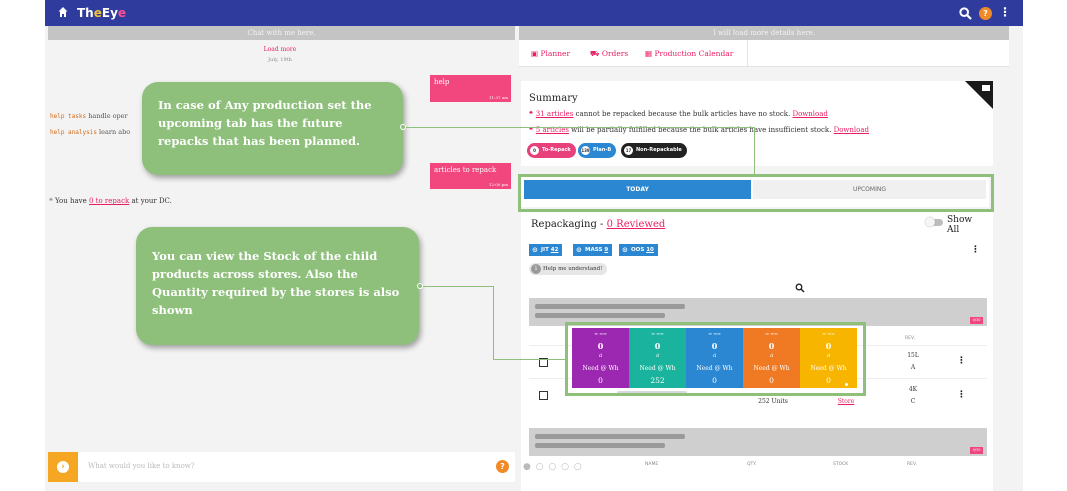  Describe the element at coordinates (960, 225) in the screenshot. I see `show-all-label: Show All` at that location.